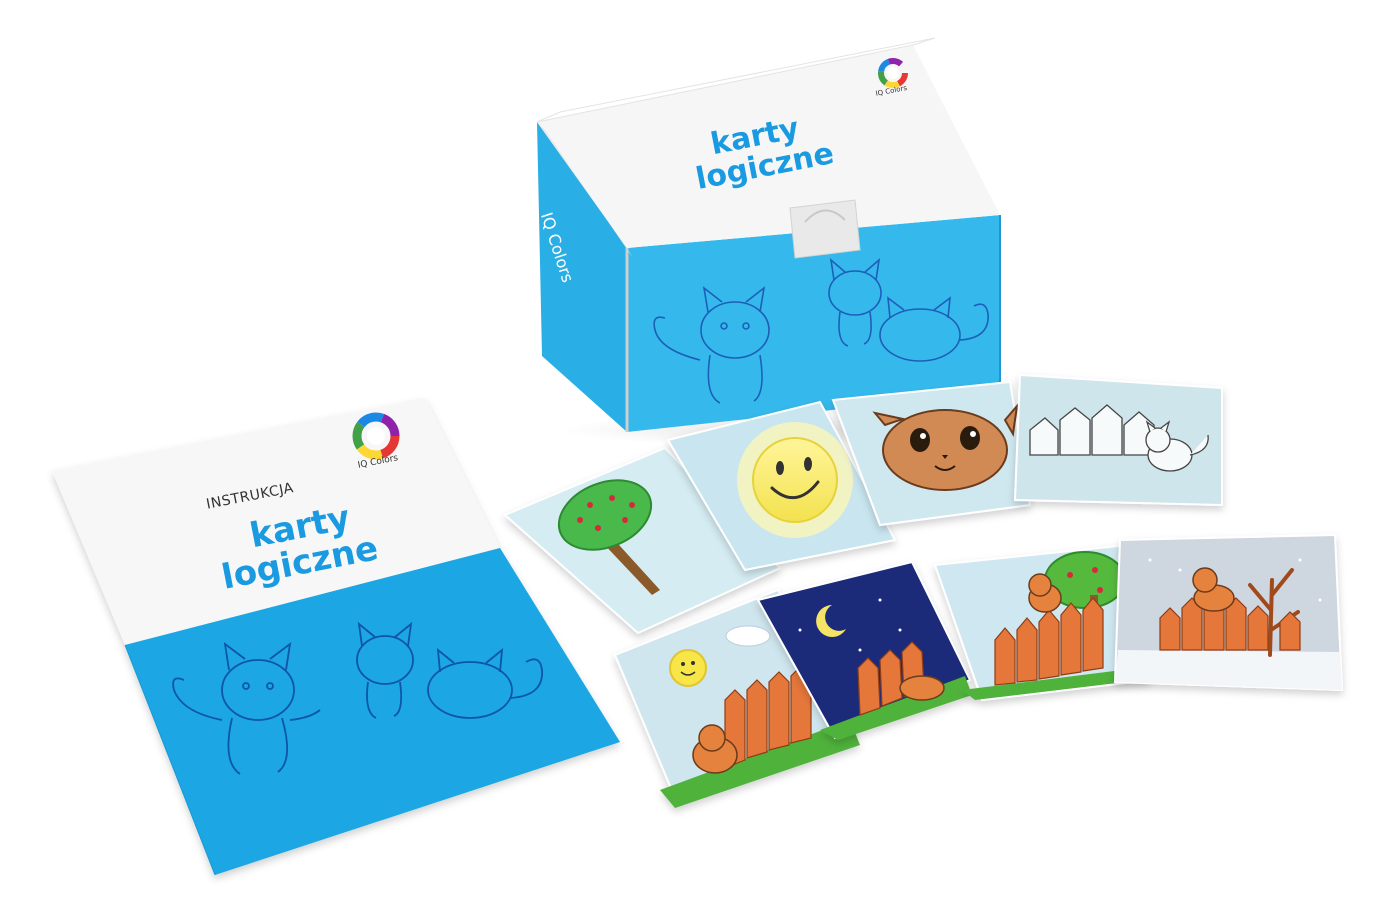 This screenshot has width=1400, height=914. What do you see at coordinates (825, 229) in the screenshot?
I see `box-lid-tab` at bounding box center [825, 229].